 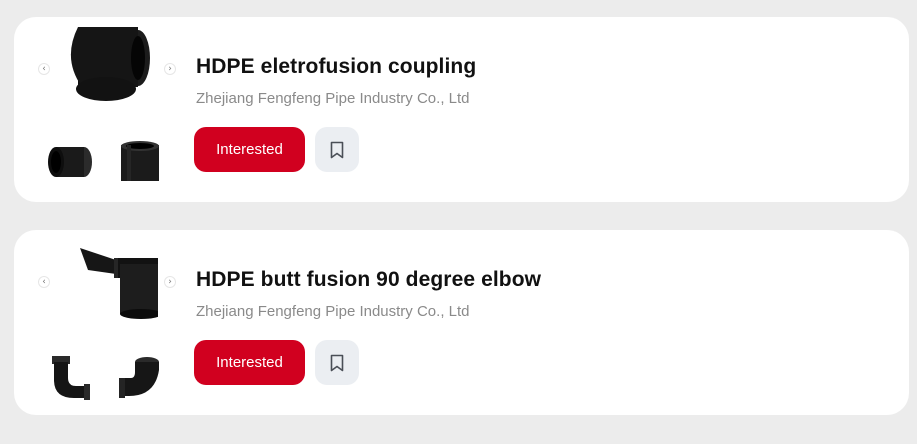 What do you see at coordinates (368, 280) in the screenshot?
I see `product-title: HDPE butt fusion 90 degree elbow` at bounding box center [368, 280].